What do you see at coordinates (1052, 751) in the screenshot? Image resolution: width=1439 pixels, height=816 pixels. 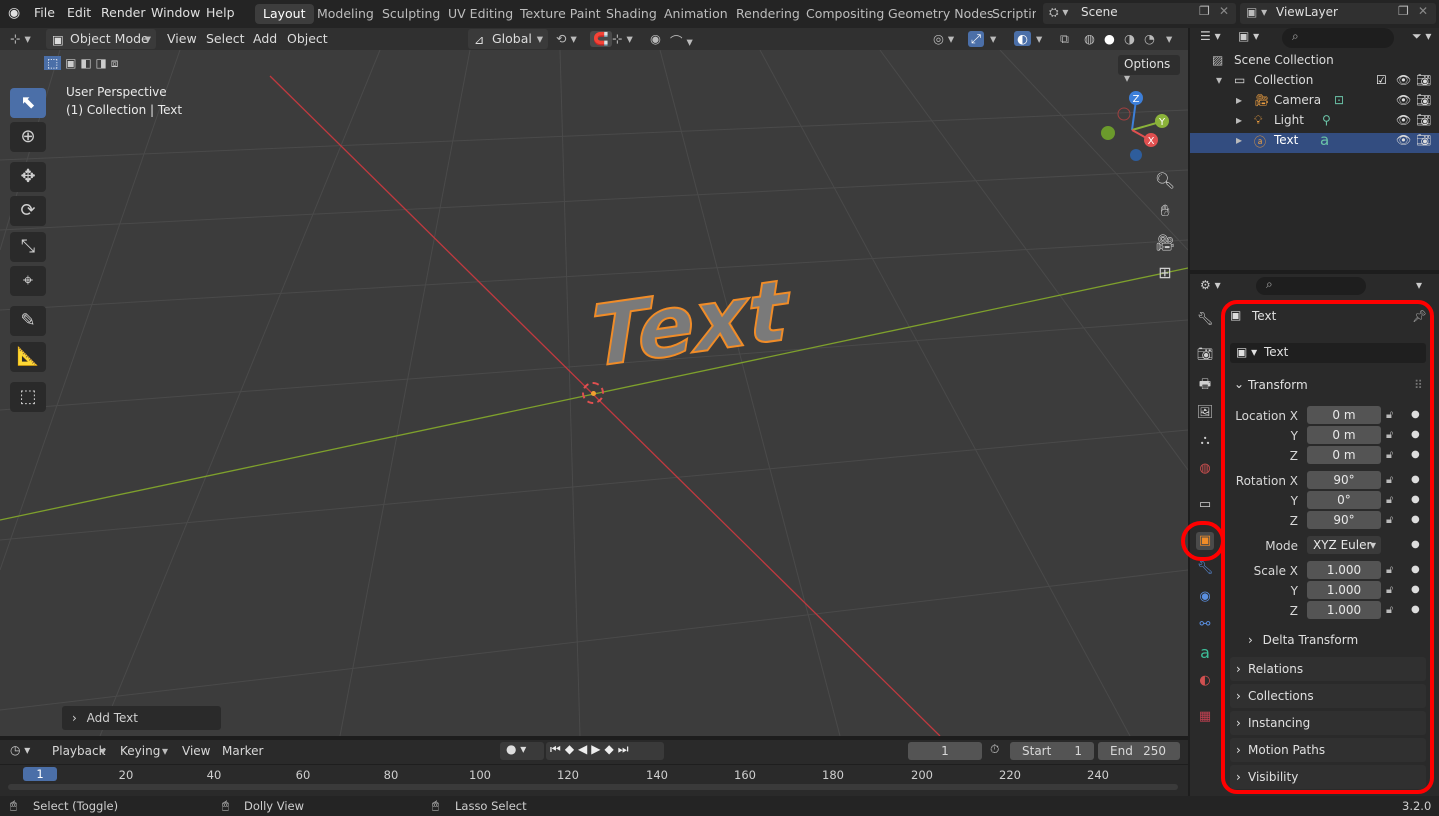 I see `start-frame-field: Start 1` at bounding box center [1052, 751].